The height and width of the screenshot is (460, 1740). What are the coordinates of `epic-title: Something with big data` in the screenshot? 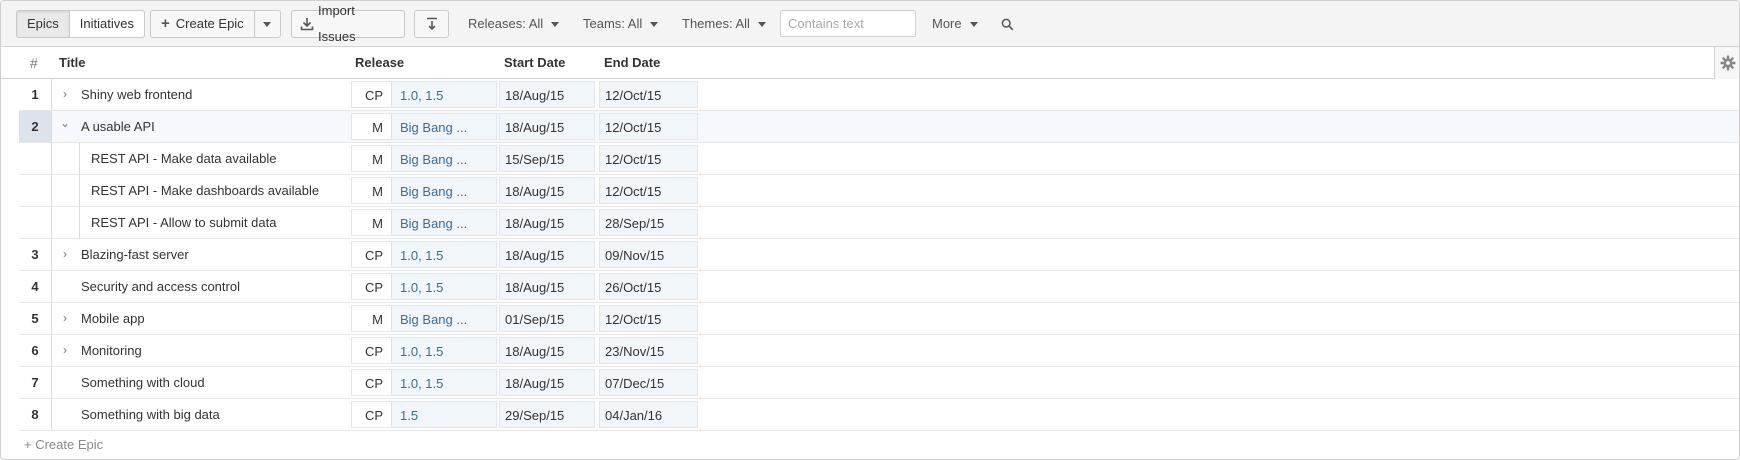 It's located at (150, 414).